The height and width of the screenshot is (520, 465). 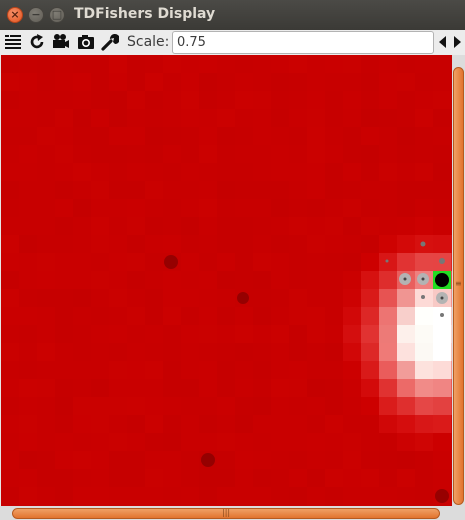 What do you see at coordinates (61, 42) in the screenshot?
I see `video-camera-icon` at bounding box center [61, 42].